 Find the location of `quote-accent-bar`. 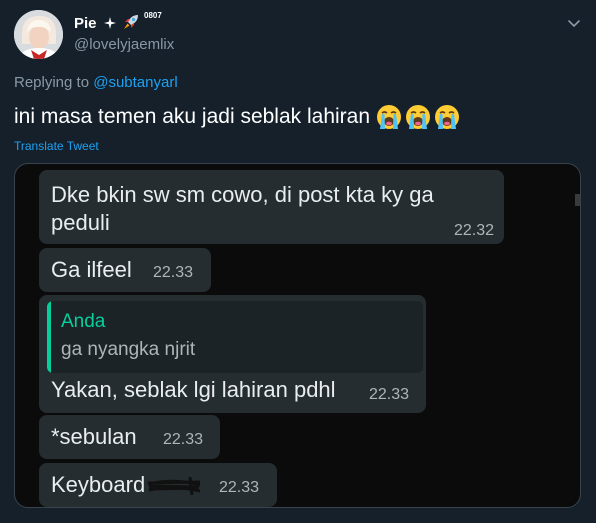

quote-accent-bar is located at coordinates (49, 337).